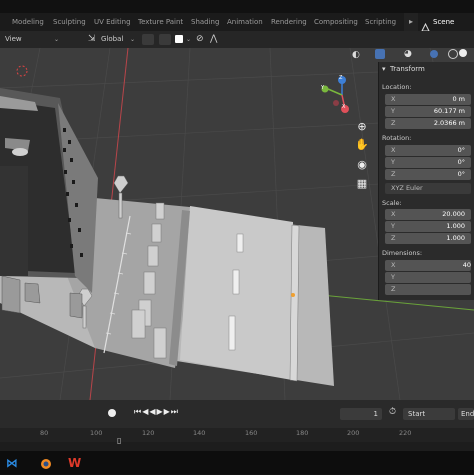 Image resolution: width=474 pixels, height=475 pixels. Describe the element at coordinates (392, 203) in the screenshot. I see `scale-label: Scale:` at that location.